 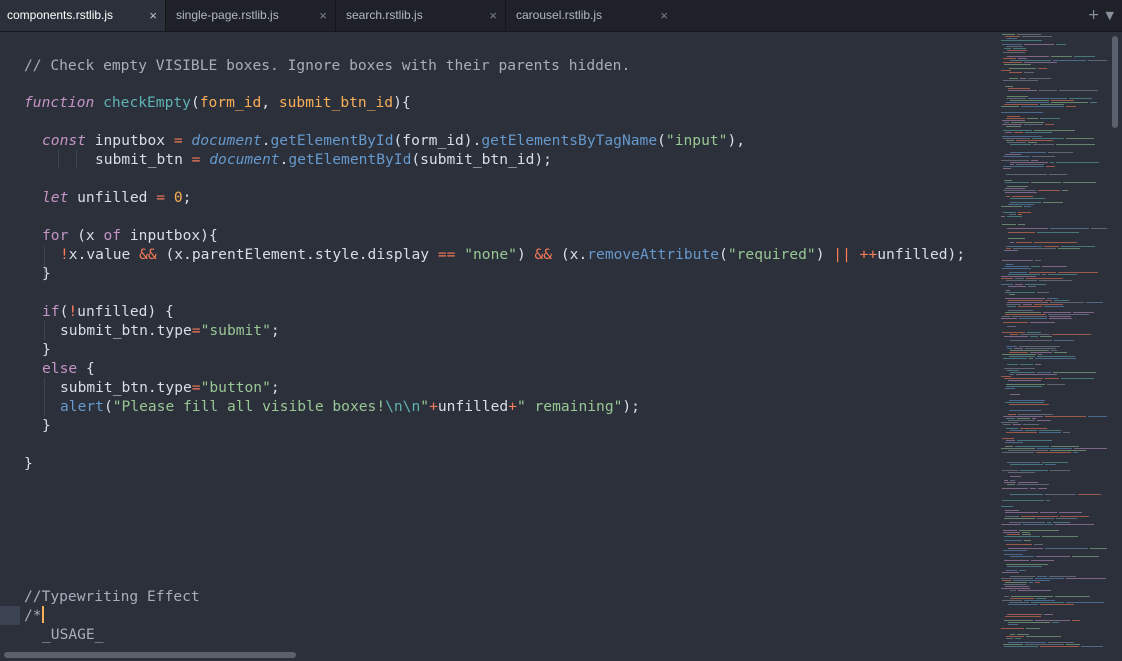 I want to click on code-line: _USAGE_, so click(x=73, y=634).